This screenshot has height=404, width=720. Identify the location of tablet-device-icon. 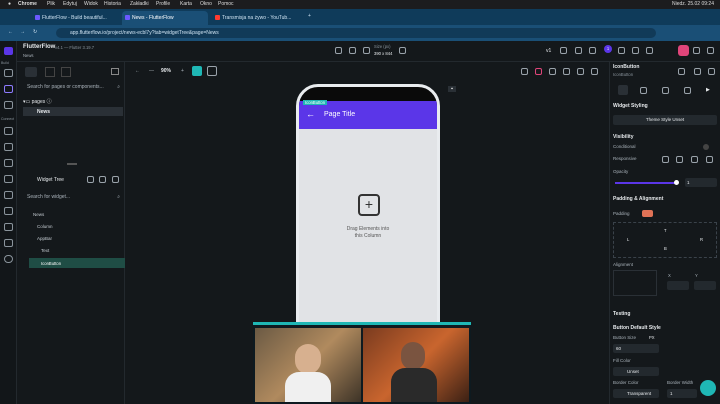
(352, 50).